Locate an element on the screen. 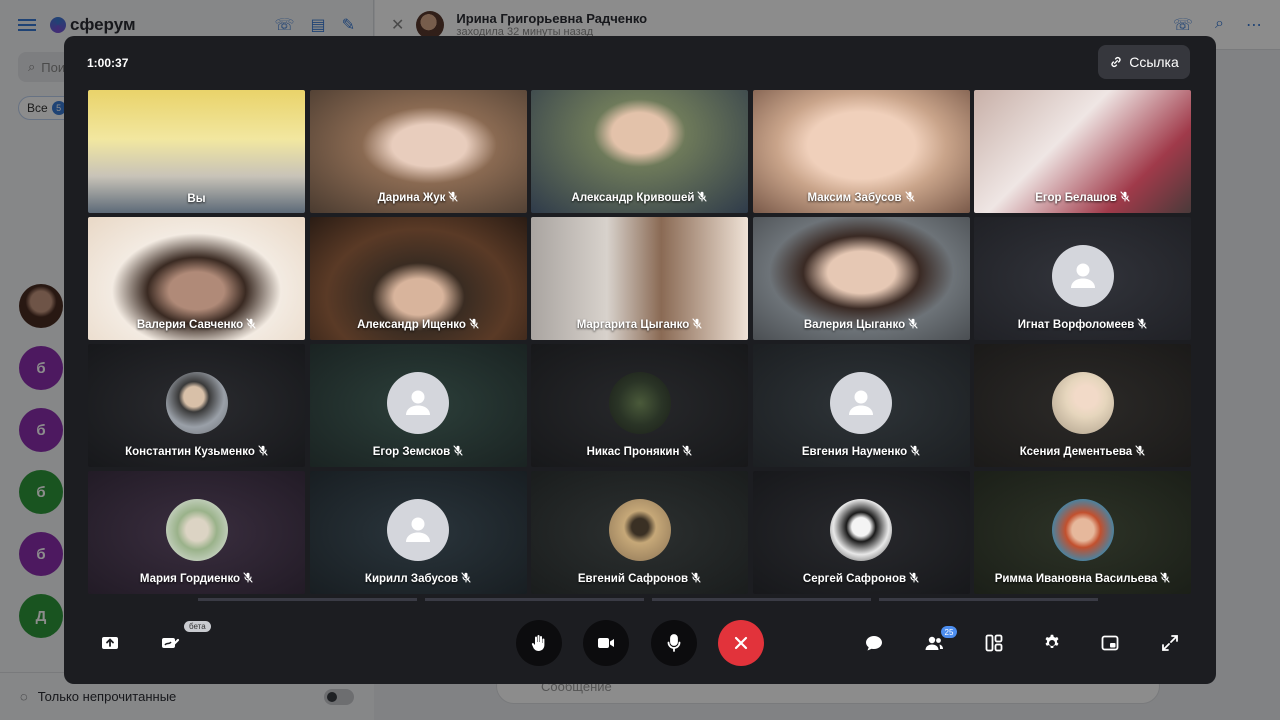 This screenshot has width=1280, height=720. participant-tile: Валерия Цыганко is located at coordinates (861, 278).